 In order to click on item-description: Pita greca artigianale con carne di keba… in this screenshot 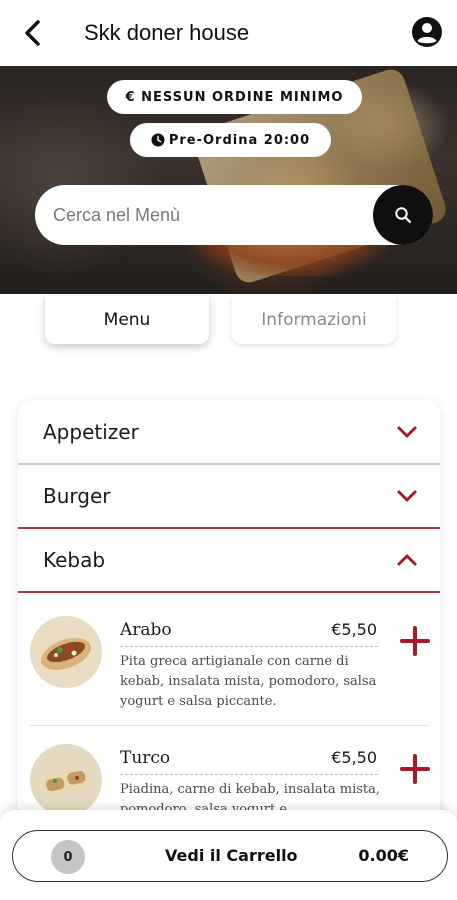, I will do `click(248, 681)`.